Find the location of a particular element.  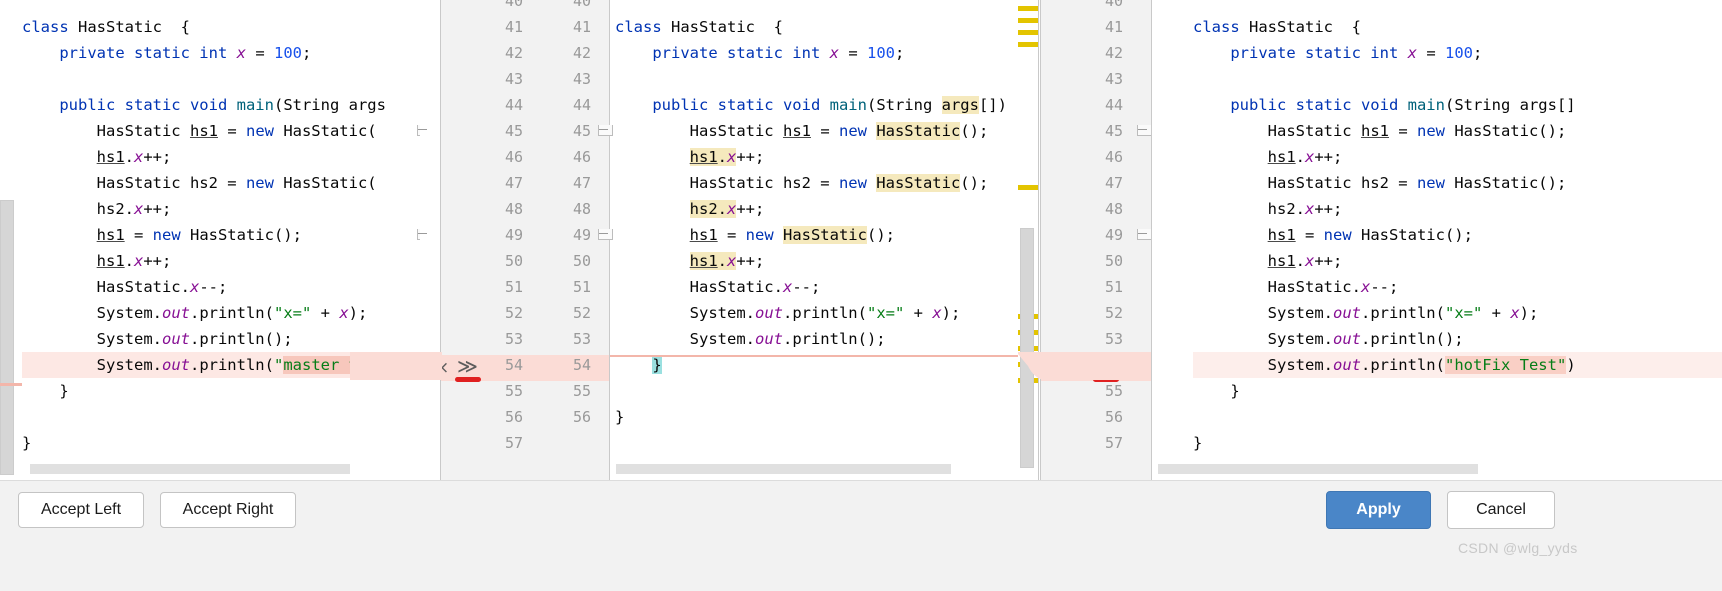

center-scrollbar-thumb is located at coordinates (1027, 348).